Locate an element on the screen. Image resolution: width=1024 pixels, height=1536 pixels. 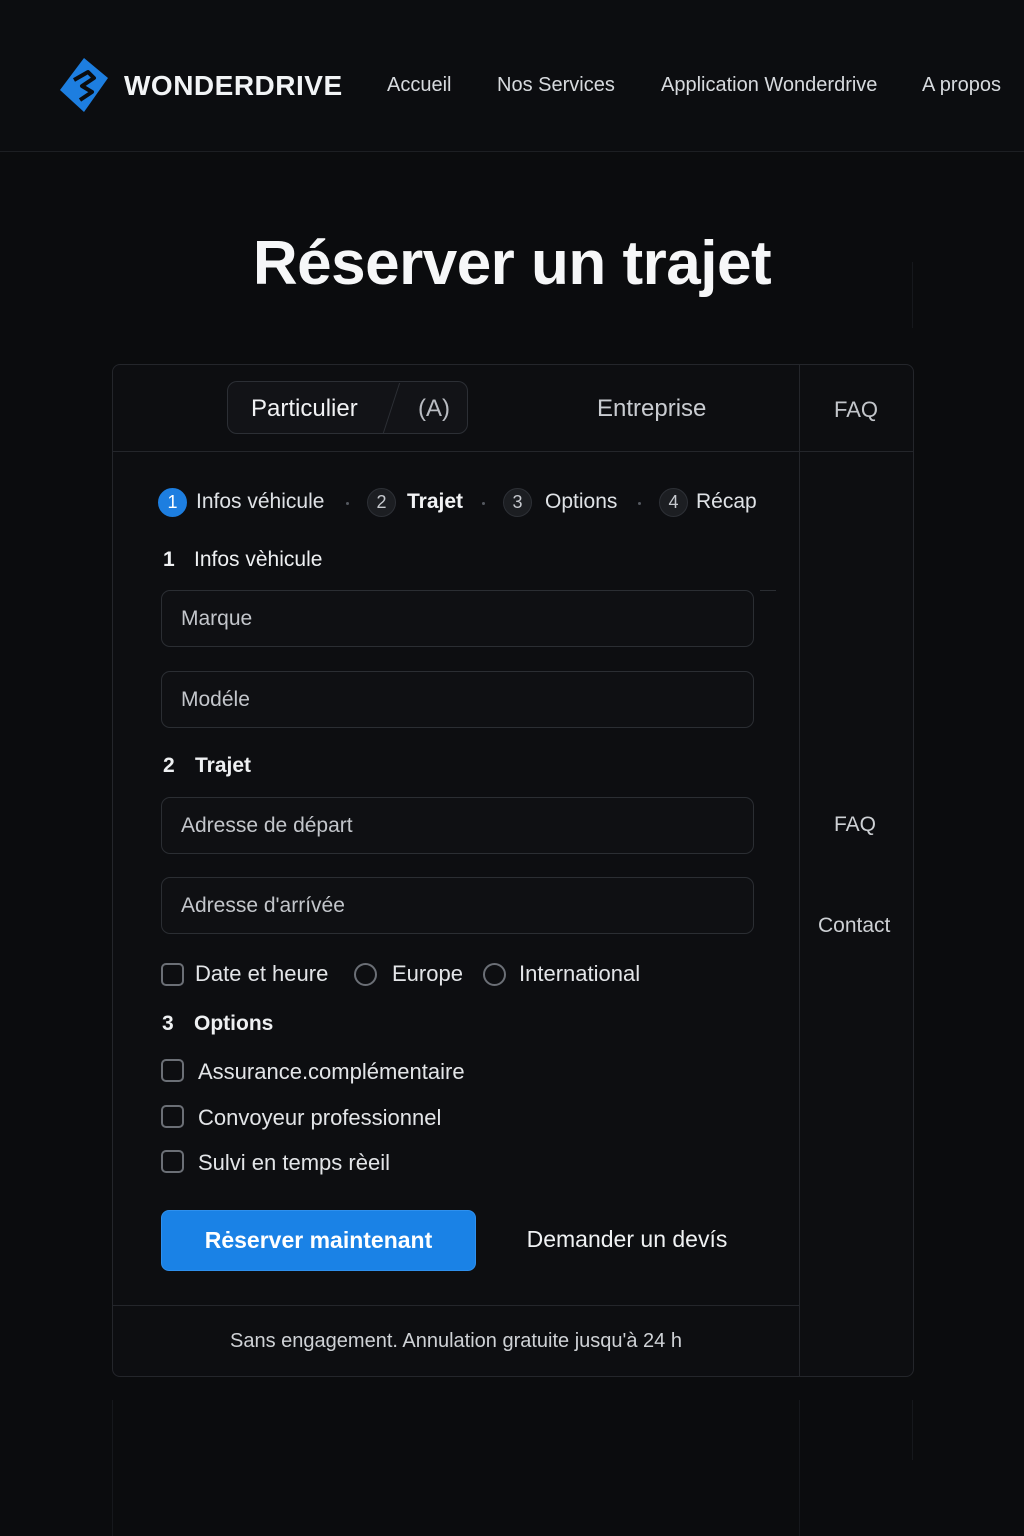
date-time-checkbox is located at coordinates (172, 974).